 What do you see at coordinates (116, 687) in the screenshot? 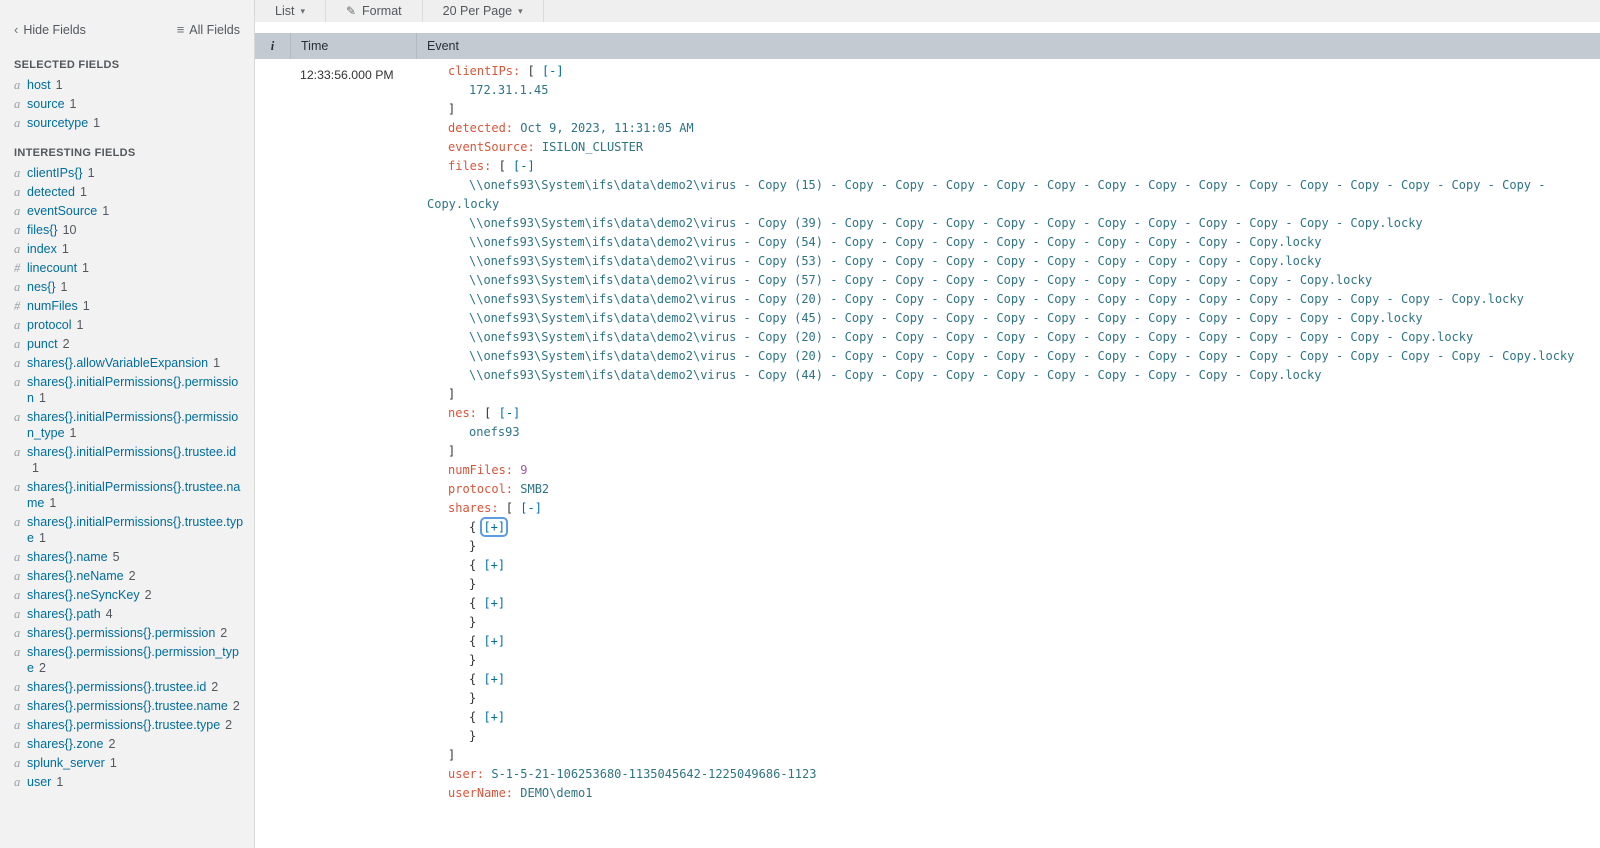
I see `field-name: shares{}.permissions{}.trustee.id` at bounding box center [116, 687].